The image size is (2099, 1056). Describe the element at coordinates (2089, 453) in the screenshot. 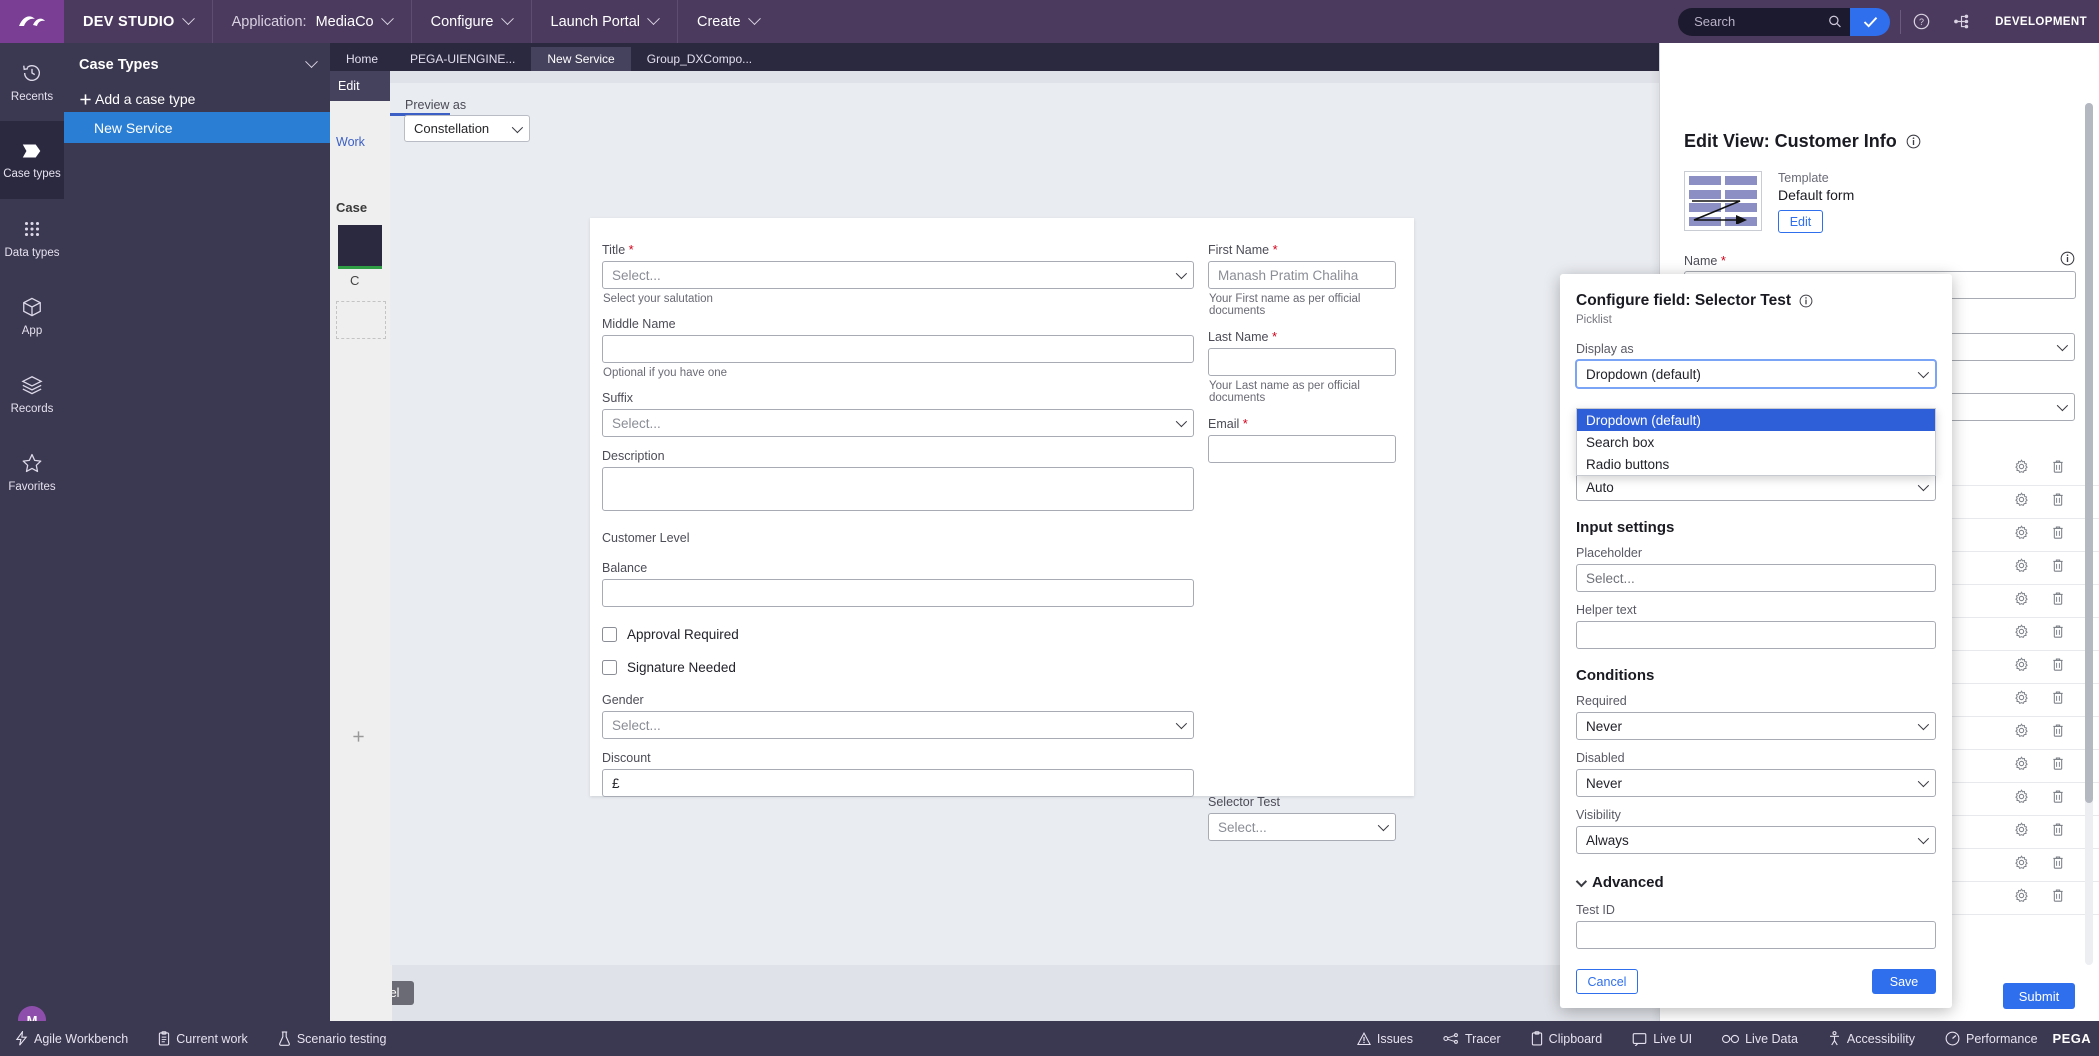

I see `panel-scrollbar-thumb` at that location.